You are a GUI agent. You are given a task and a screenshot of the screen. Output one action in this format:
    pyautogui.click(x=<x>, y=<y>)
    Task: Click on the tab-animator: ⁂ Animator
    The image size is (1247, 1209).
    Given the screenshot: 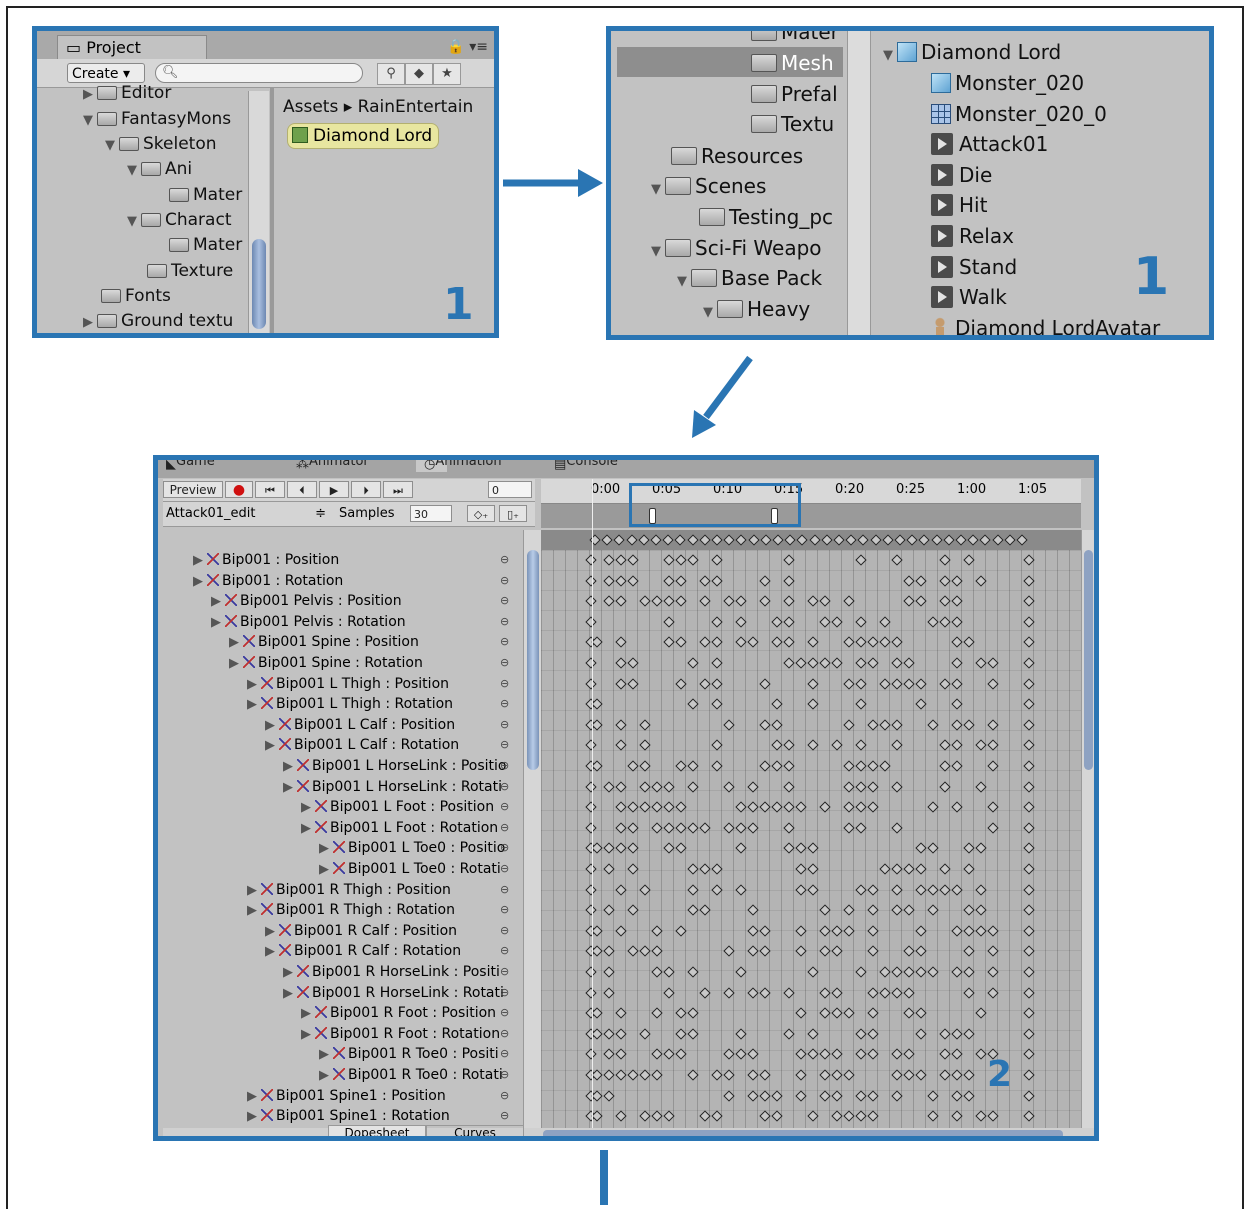 What is the action you would take?
    pyautogui.click(x=332, y=466)
    